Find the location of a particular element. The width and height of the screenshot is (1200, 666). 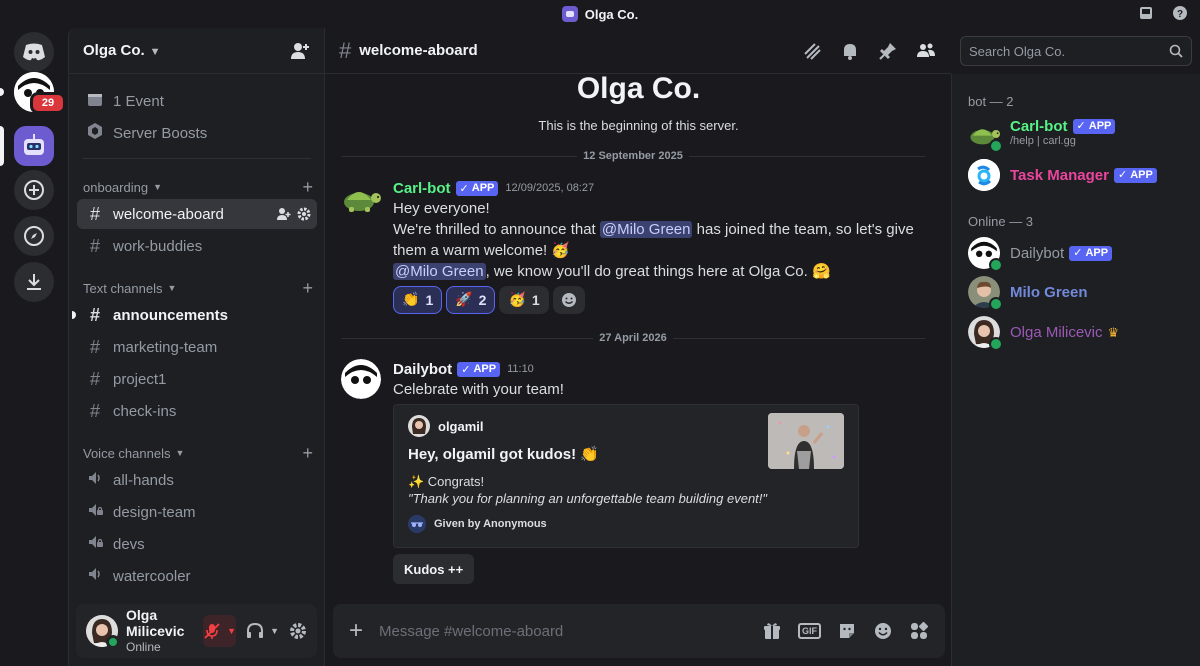

embed-author-avatar is located at coordinates (419, 426).